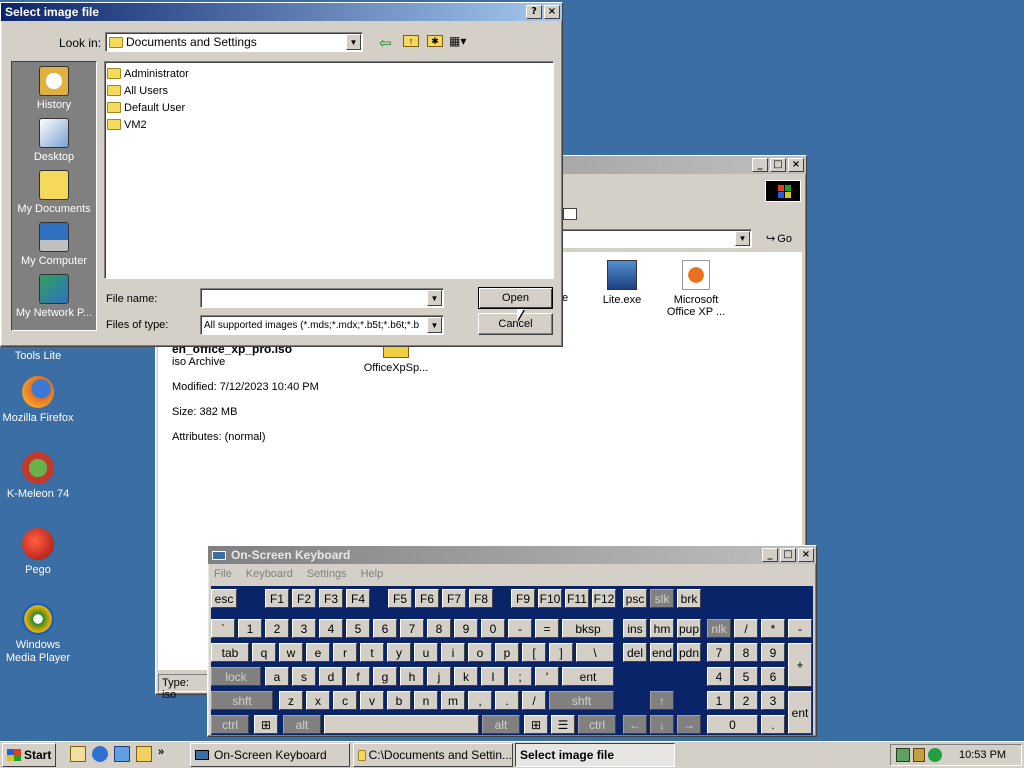 This screenshot has width=1024, height=768. What do you see at coordinates (595, 755) in the screenshot?
I see `taskbar-item-select-image: Select image file` at bounding box center [595, 755].